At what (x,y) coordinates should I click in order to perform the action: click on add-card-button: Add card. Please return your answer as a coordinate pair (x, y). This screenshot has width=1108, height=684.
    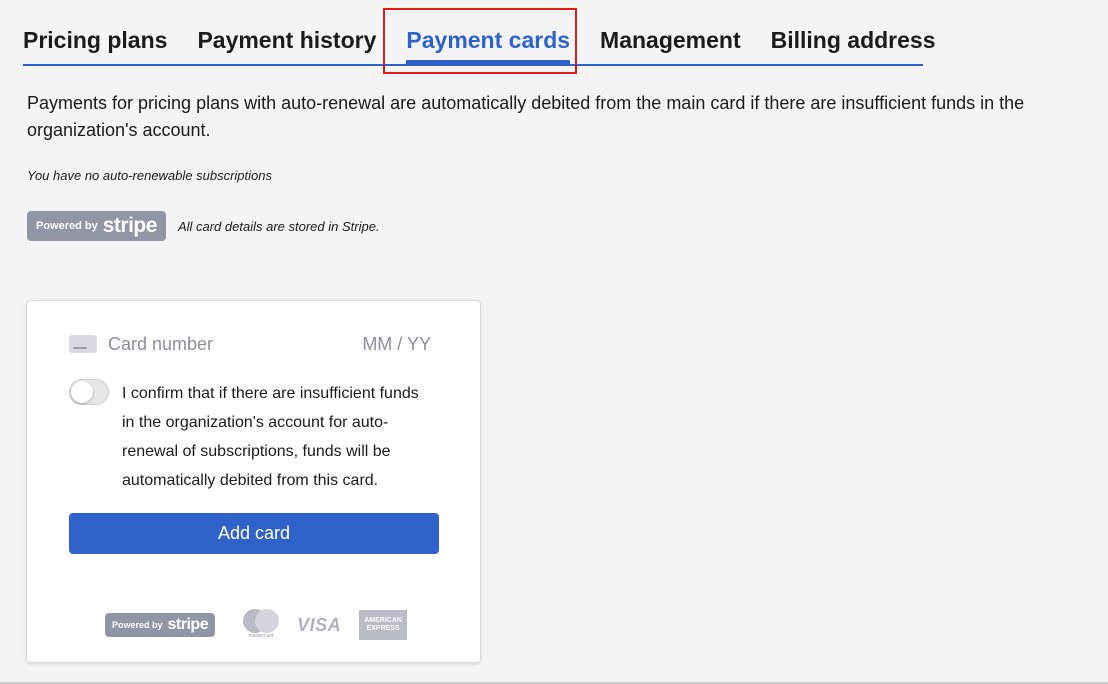
    Looking at the image, I should click on (254, 533).